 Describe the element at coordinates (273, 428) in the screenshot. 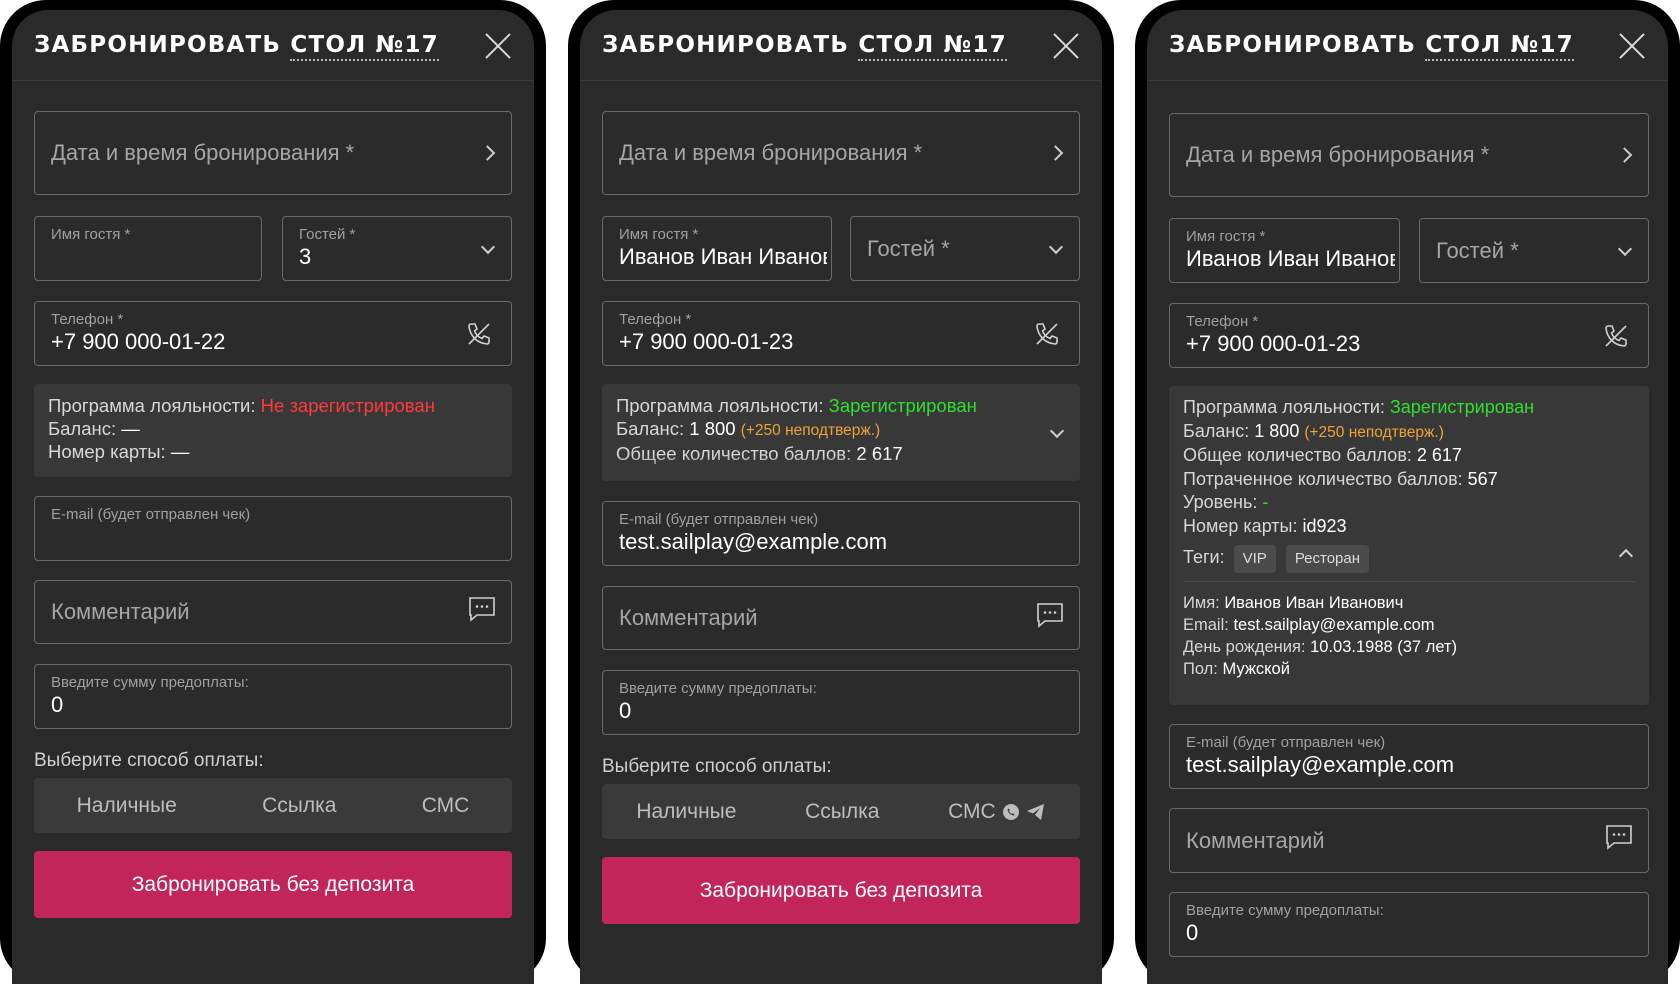

I see `balance-row: Баланс: —` at that location.